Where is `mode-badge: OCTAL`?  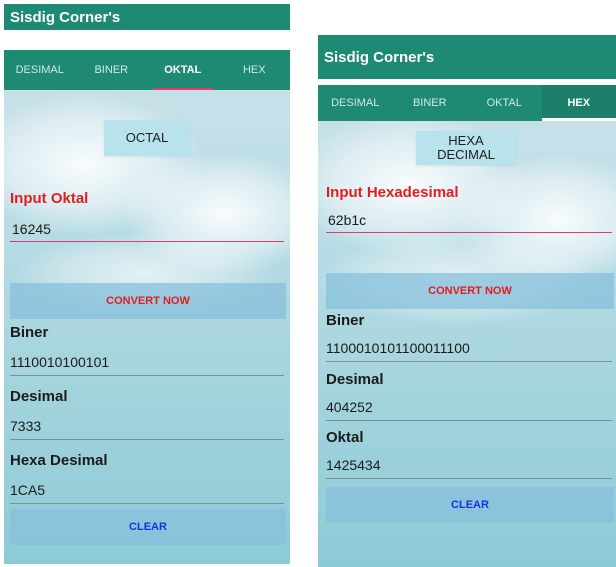 mode-badge: OCTAL is located at coordinates (147, 138).